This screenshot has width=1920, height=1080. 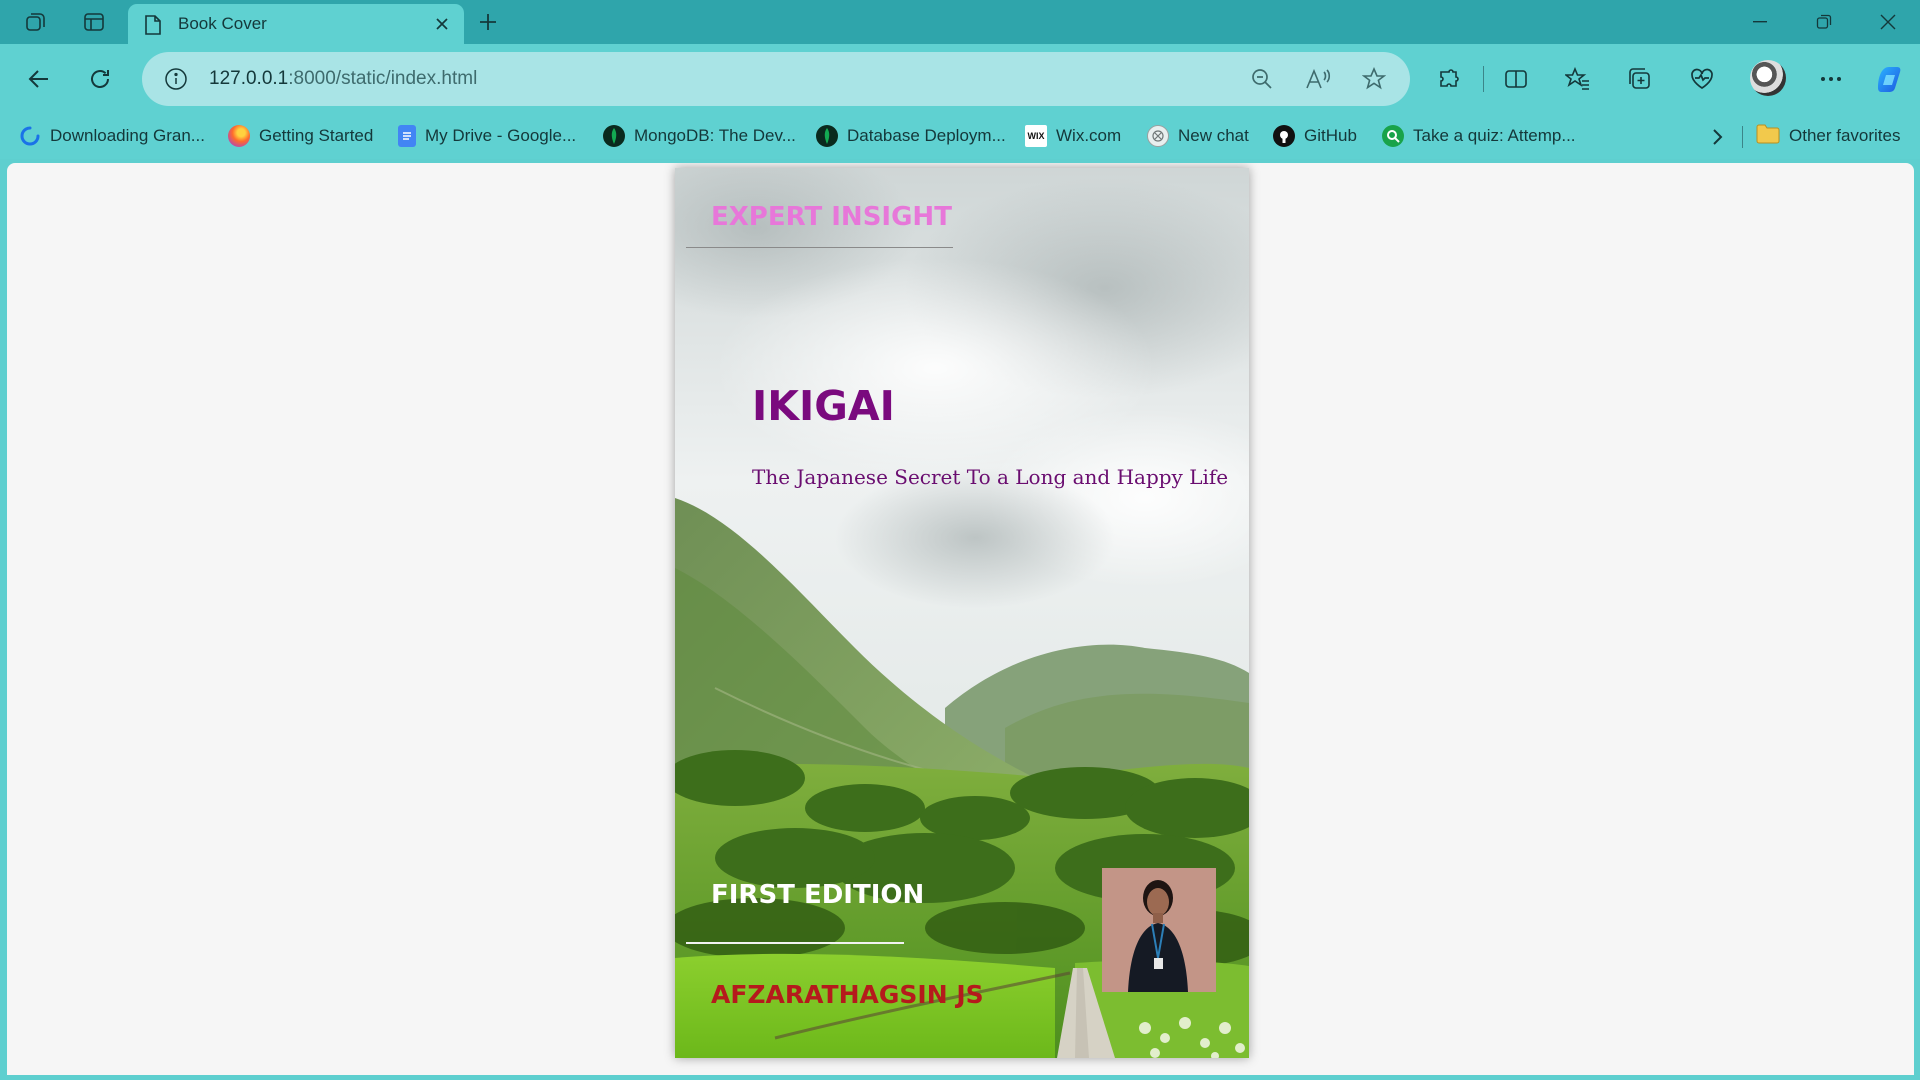 What do you see at coordinates (94, 22) in the screenshot?
I see `vertical-tabs-icon` at bounding box center [94, 22].